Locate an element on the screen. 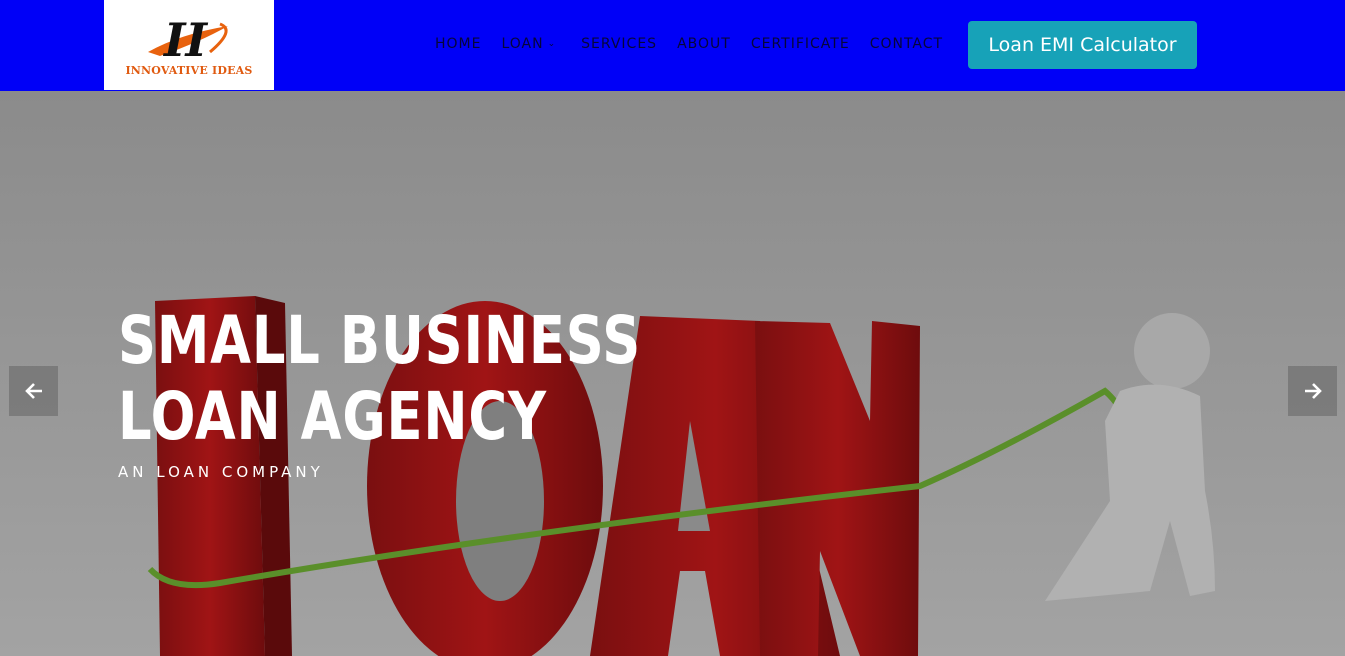 This screenshot has height=656, width=1345. logo-text: INNOVATIVE IDEAS is located at coordinates (189, 70).